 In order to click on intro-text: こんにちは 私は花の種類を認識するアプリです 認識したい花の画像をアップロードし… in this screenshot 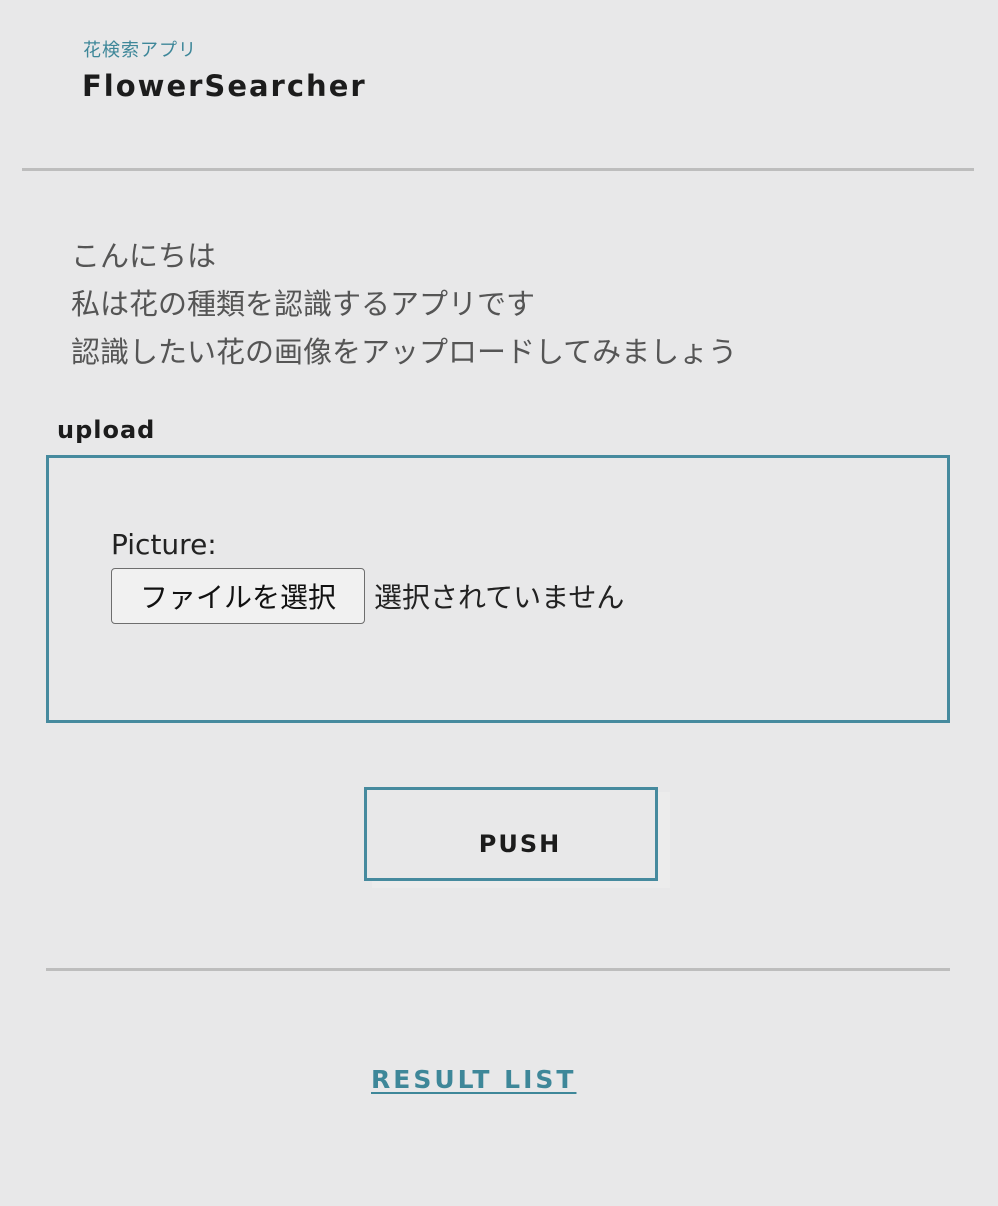, I will do `click(404, 304)`.